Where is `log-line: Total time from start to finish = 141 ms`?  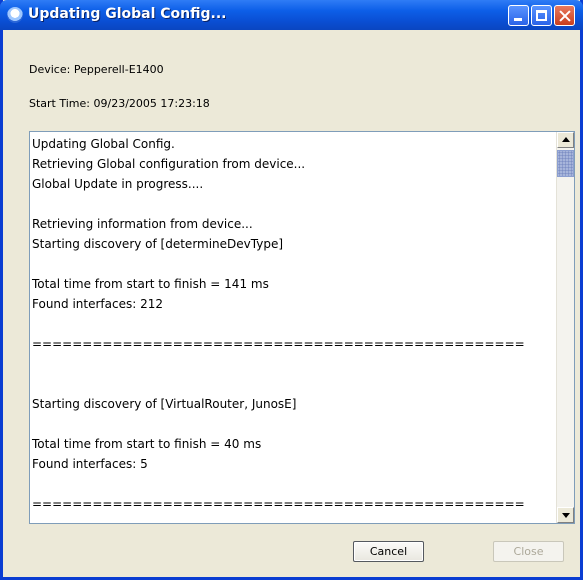
log-line: Total time from start to finish = 141 ms is located at coordinates (150, 284).